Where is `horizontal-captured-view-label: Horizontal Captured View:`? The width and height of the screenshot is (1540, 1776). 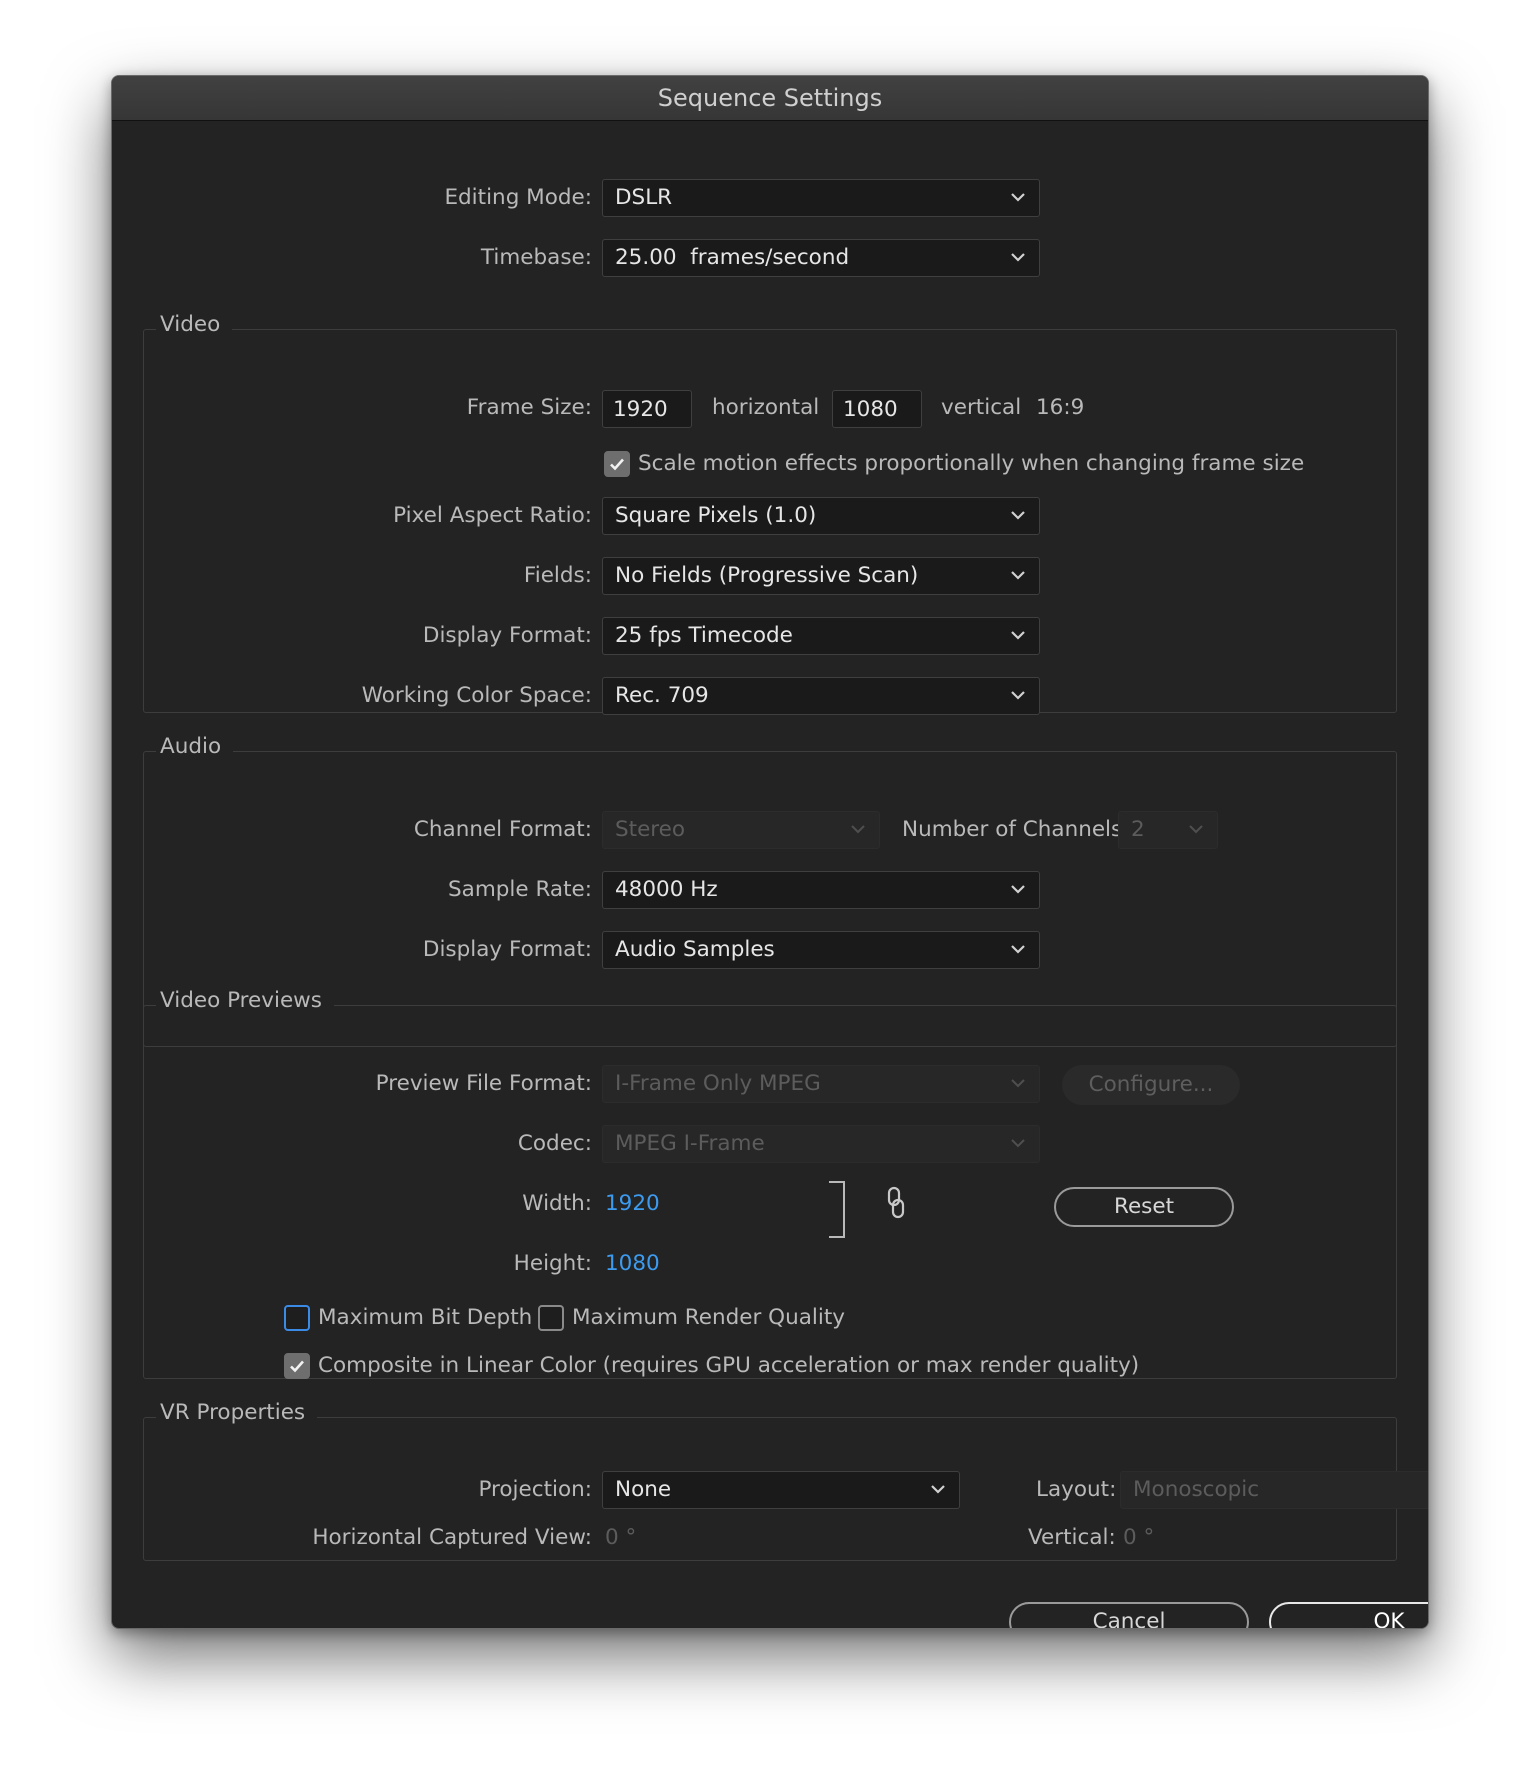 horizontal-captured-view-label: Horizontal Captured View: is located at coordinates (452, 1537).